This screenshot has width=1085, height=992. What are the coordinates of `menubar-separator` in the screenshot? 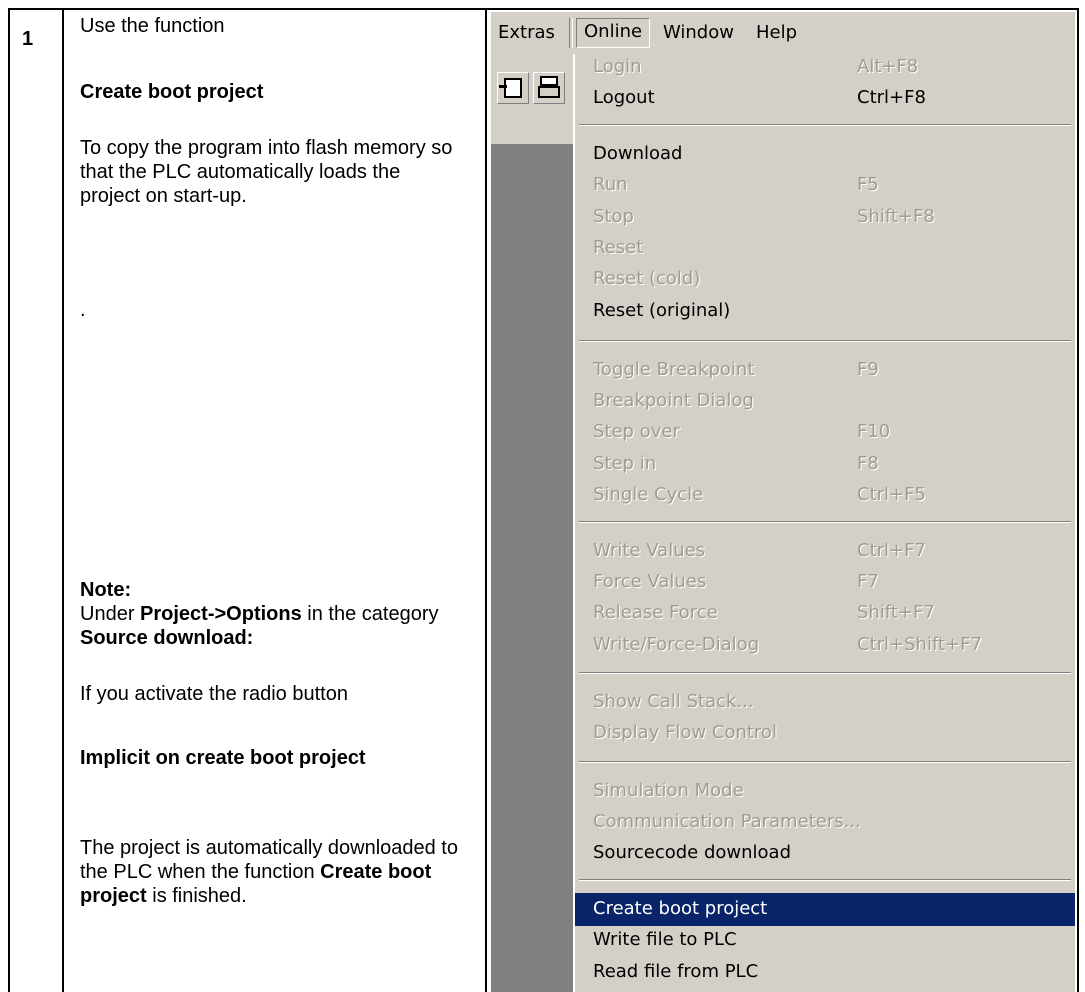 It's located at (571, 33).